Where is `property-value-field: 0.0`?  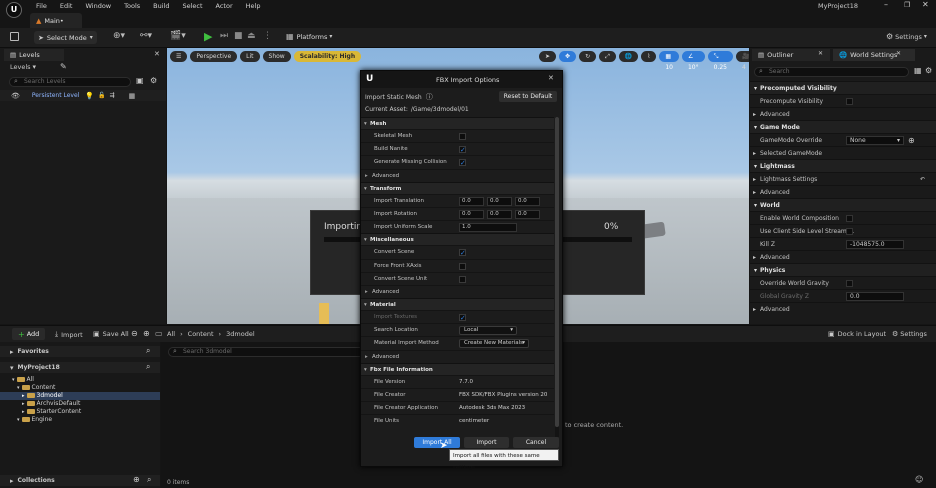
property-value-field: 0.0 is located at coordinates (875, 296).